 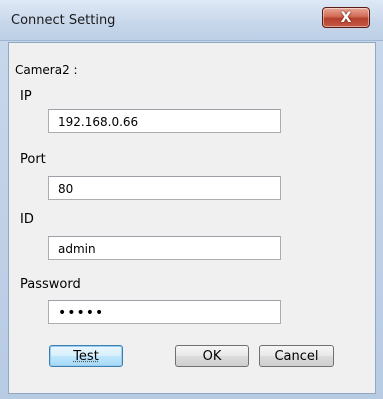 I want to click on password-field: •••••, so click(x=164, y=312).